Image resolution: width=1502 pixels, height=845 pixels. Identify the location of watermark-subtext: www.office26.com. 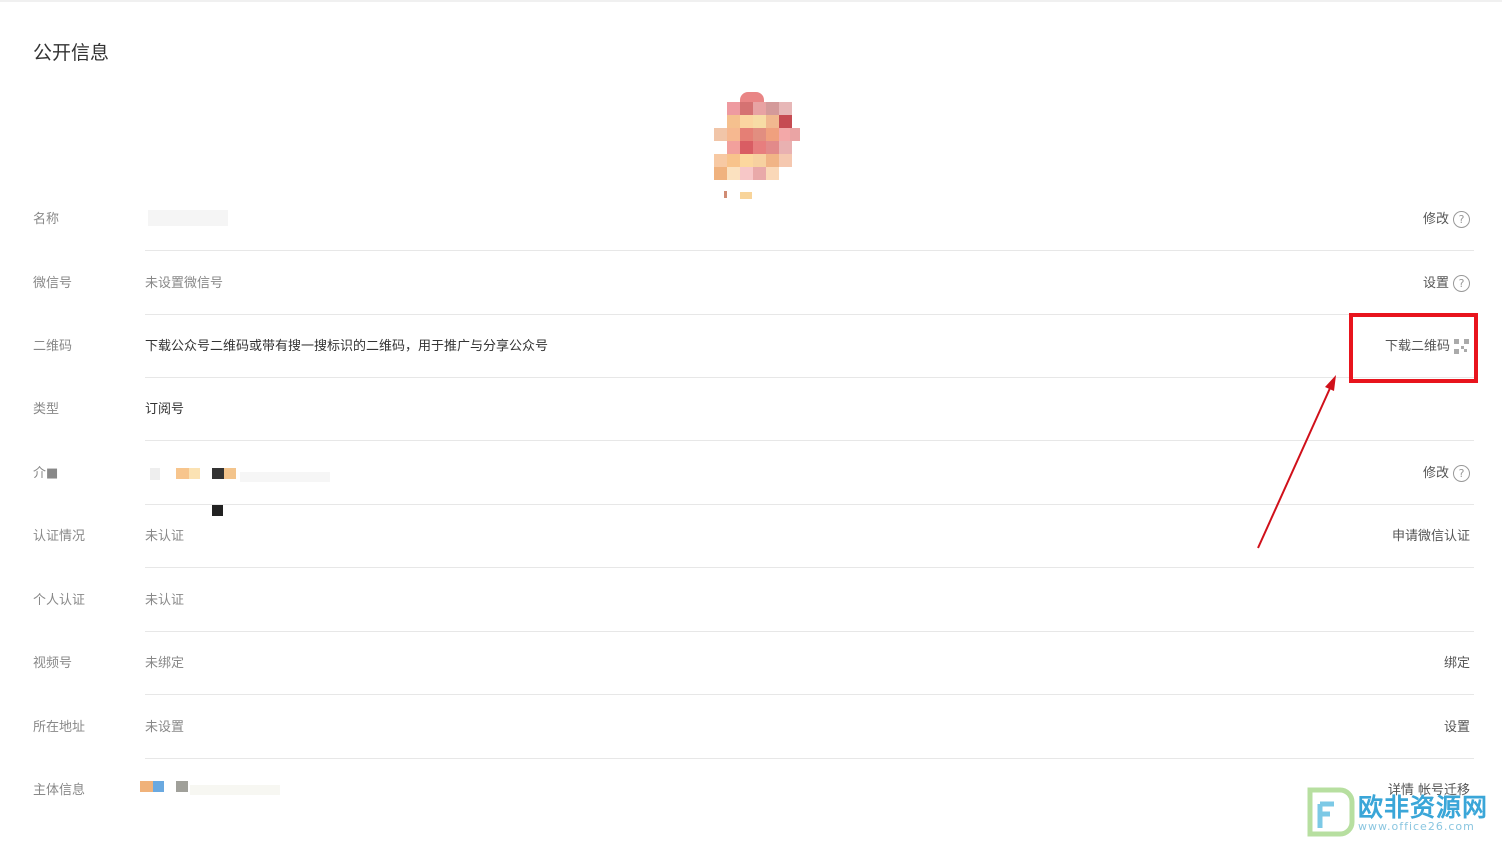
(1416, 826).